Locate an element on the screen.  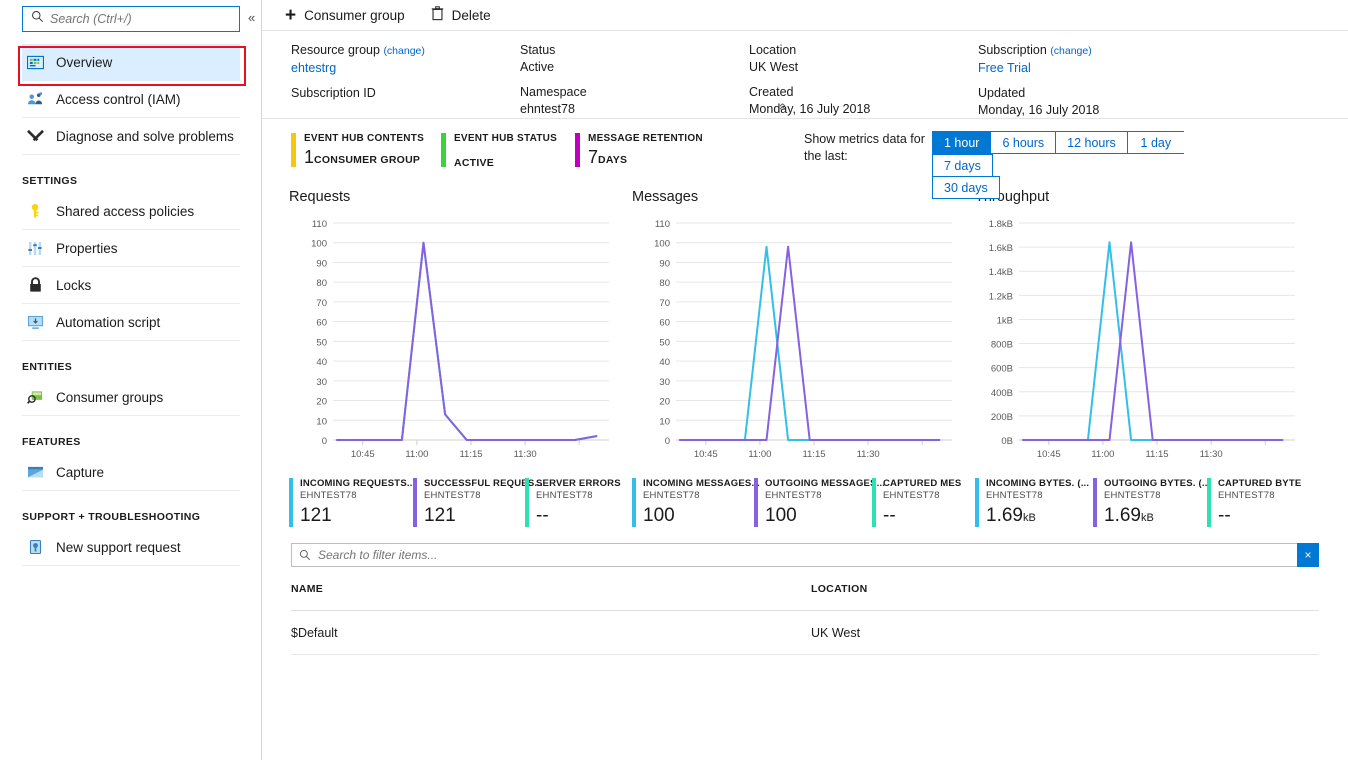
resource-group-value: ehtestrg is located at coordinates (405, 68).